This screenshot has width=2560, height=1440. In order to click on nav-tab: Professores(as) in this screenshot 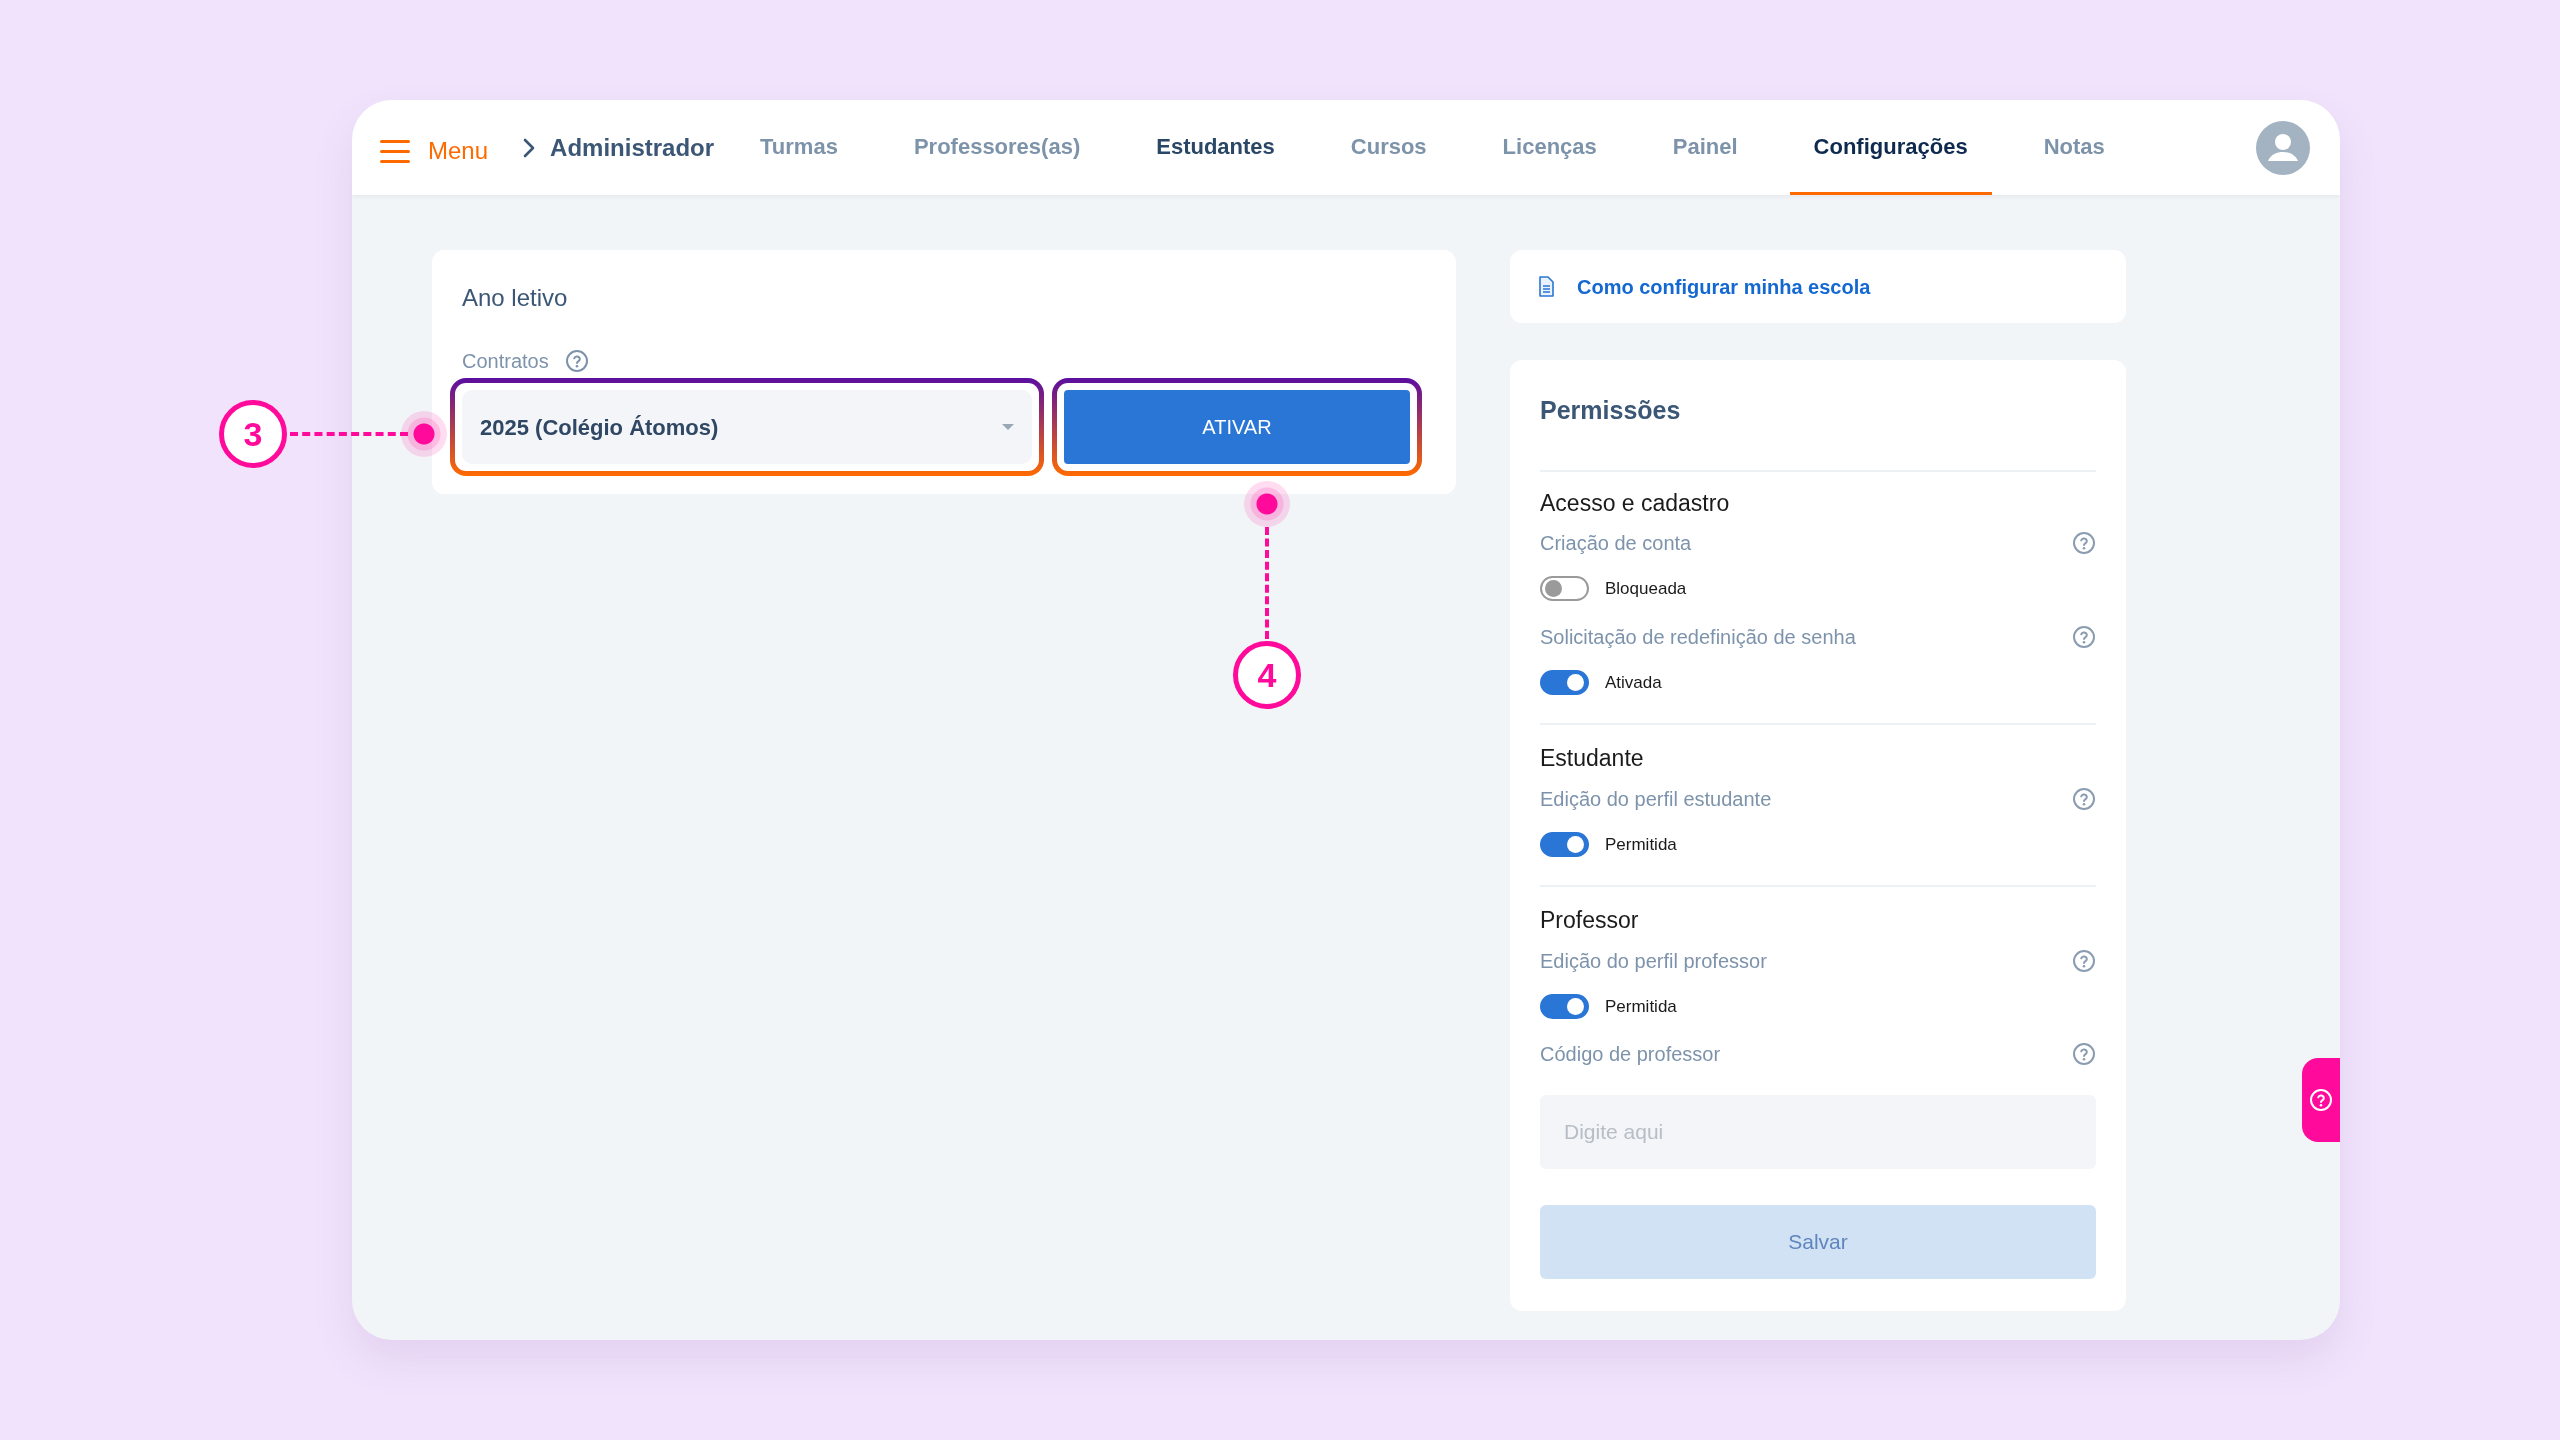, I will do `click(997, 147)`.